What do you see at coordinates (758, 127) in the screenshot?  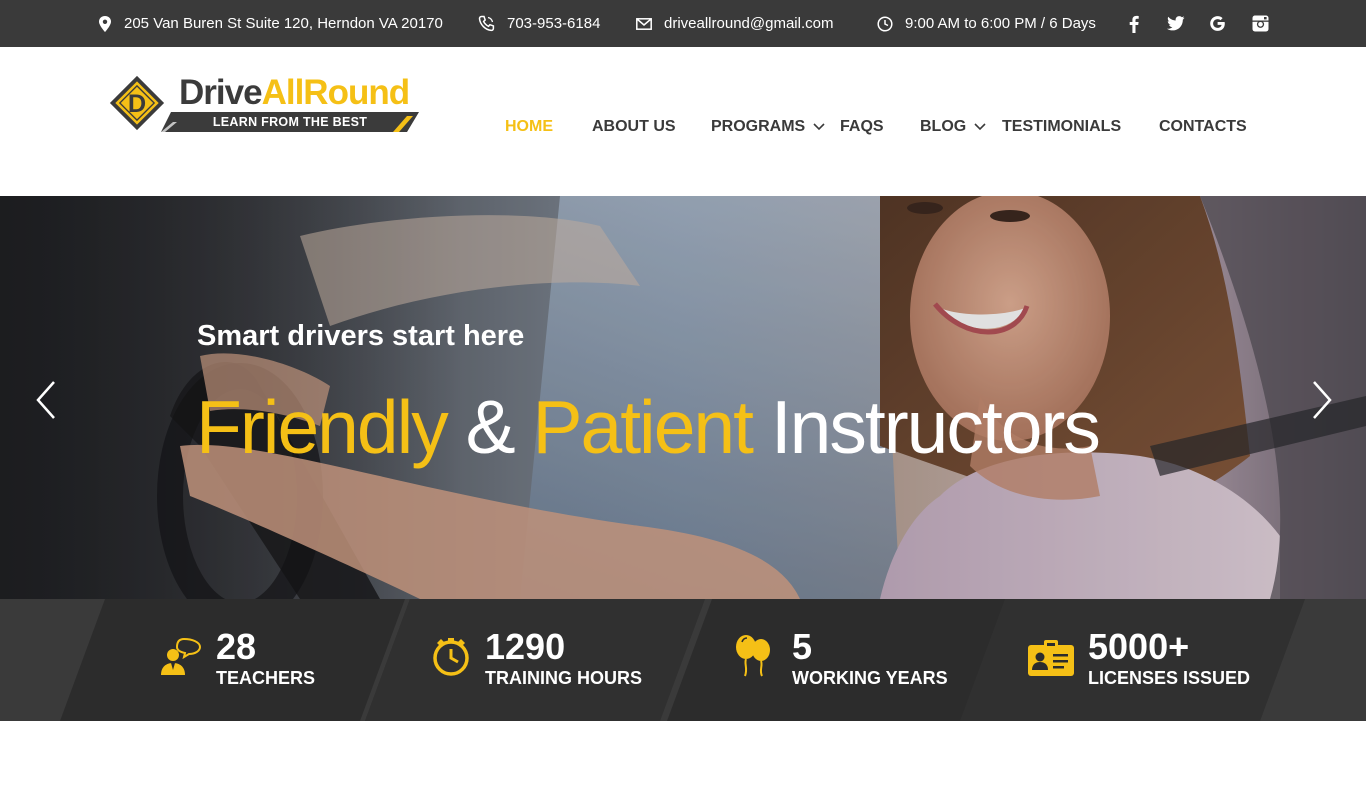 I see `nav-programs-label: PROGRAMS` at bounding box center [758, 127].